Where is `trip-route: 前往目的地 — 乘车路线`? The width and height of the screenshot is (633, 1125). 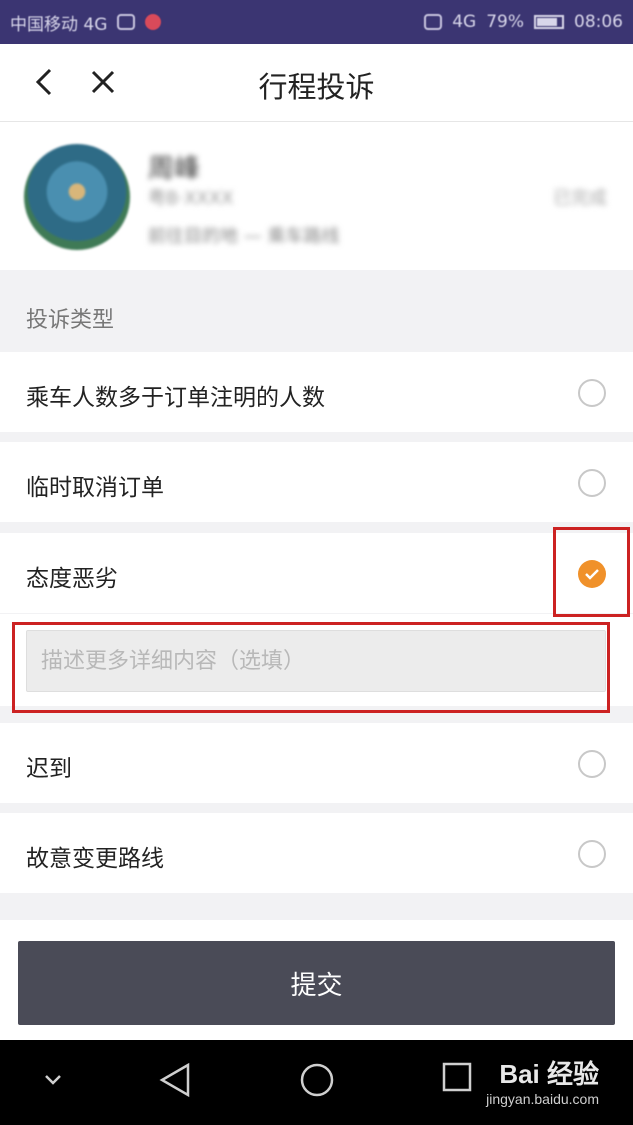
trip-route: 前往目的地 — 乘车路线 is located at coordinates (244, 236).